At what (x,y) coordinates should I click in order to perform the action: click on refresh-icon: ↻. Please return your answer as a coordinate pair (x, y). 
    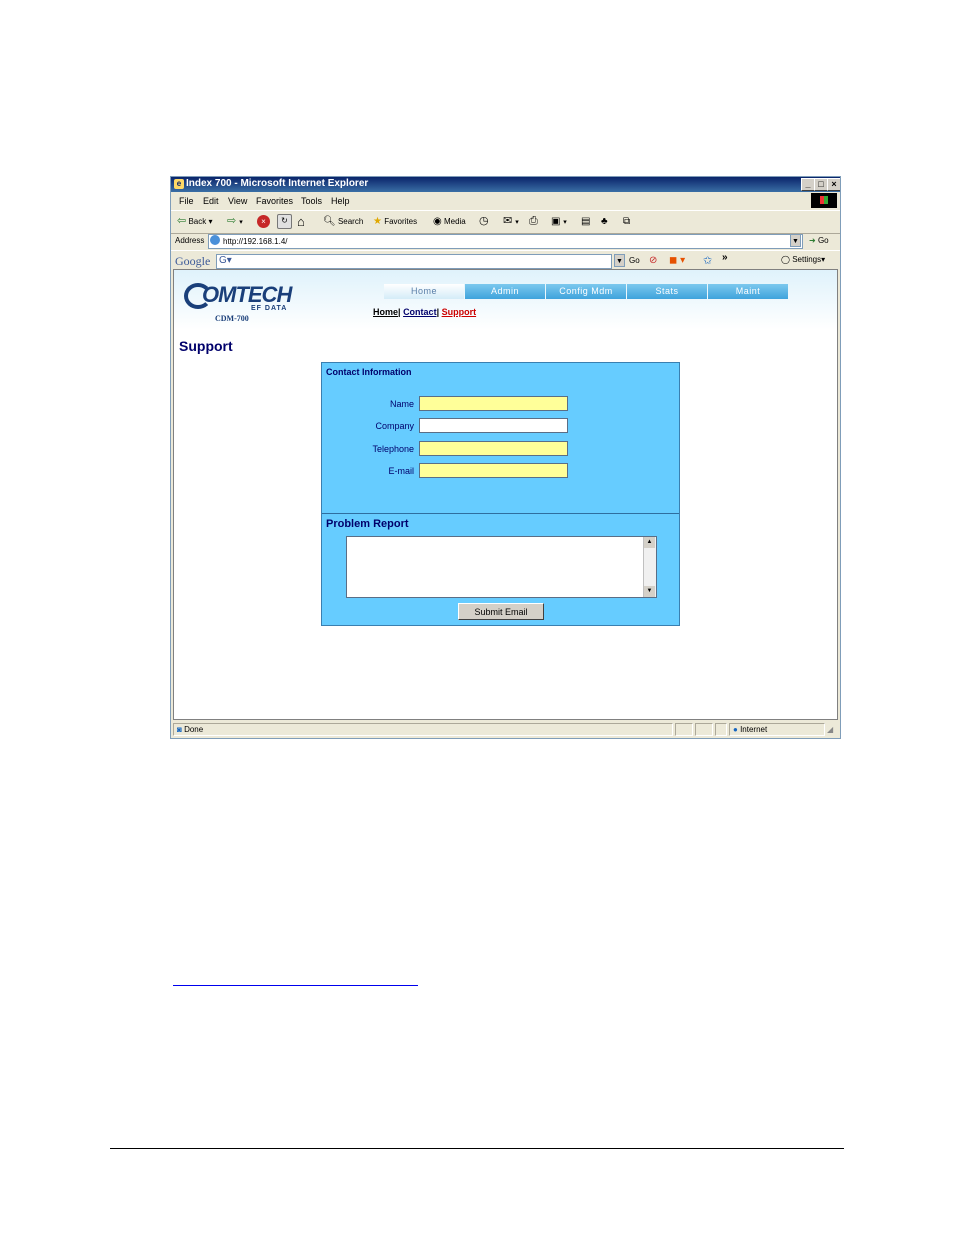
    Looking at the image, I should click on (284, 222).